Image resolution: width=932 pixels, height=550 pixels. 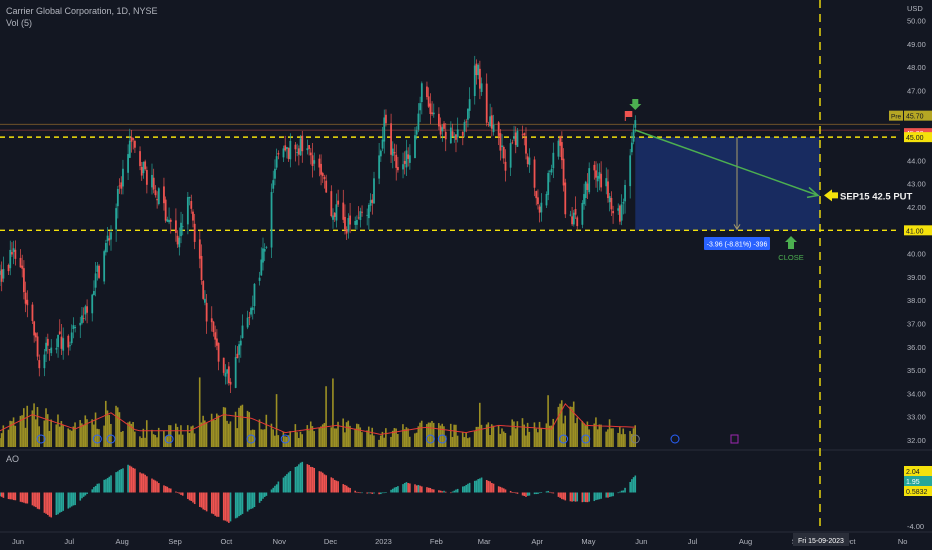 What do you see at coordinates (121, 541) in the screenshot?
I see `time-tick-label: Aug` at bounding box center [121, 541].